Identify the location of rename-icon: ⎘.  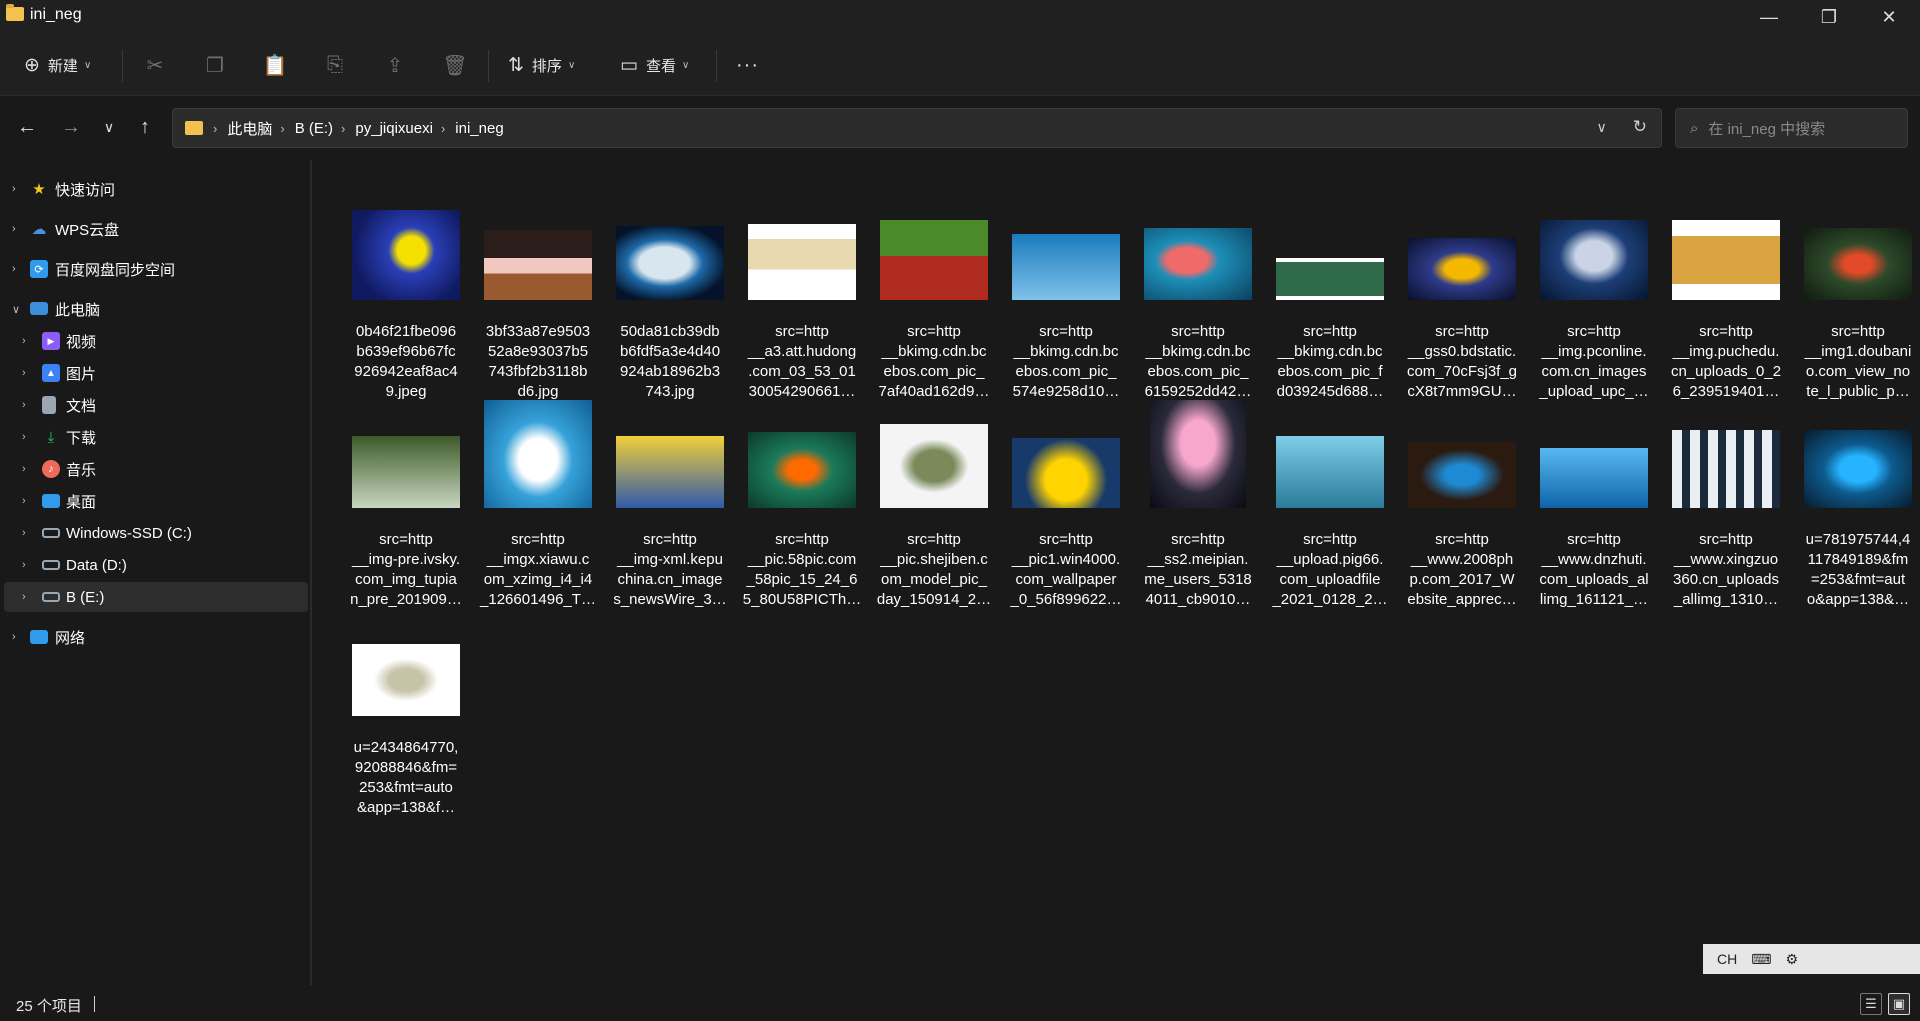
(335, 65).